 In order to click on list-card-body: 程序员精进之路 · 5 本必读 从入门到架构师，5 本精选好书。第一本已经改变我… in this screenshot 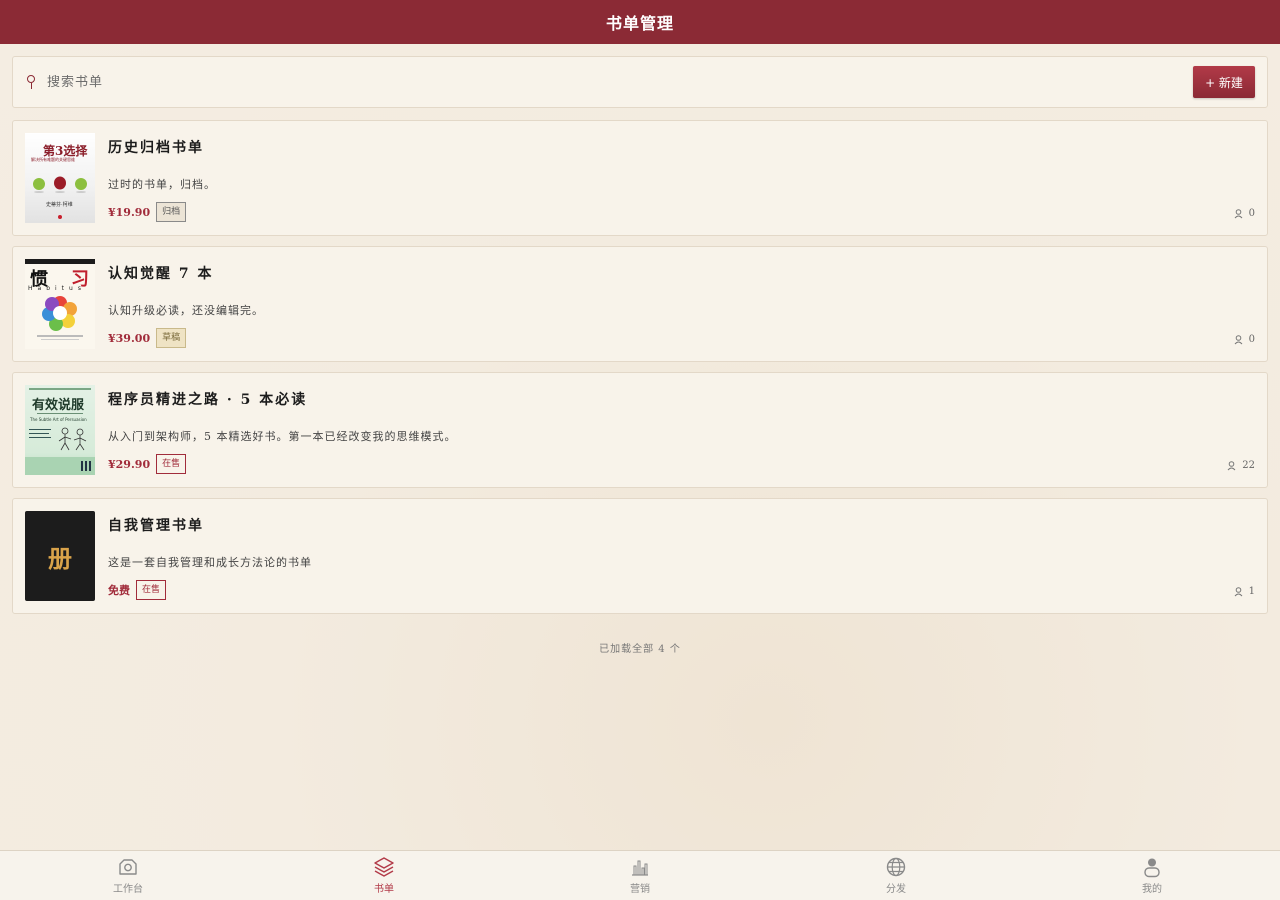, I will do `click(681, 430)`.